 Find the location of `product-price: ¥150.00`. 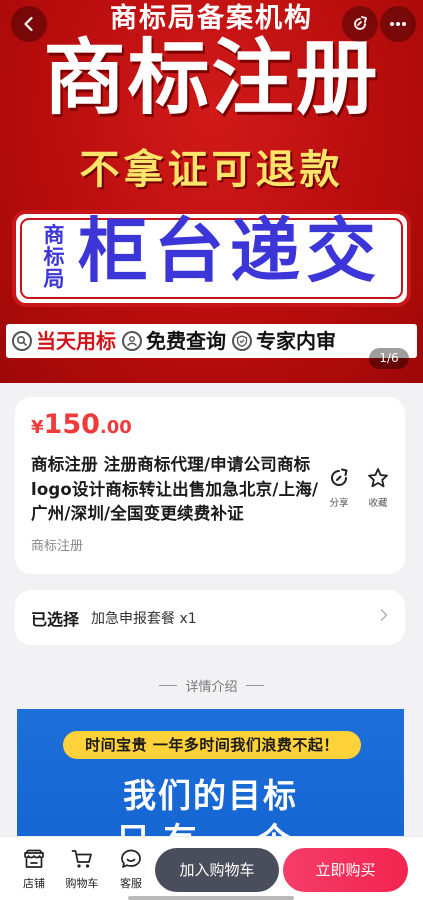

product-price: ¥150.00 is located at coordinates (81, 424).